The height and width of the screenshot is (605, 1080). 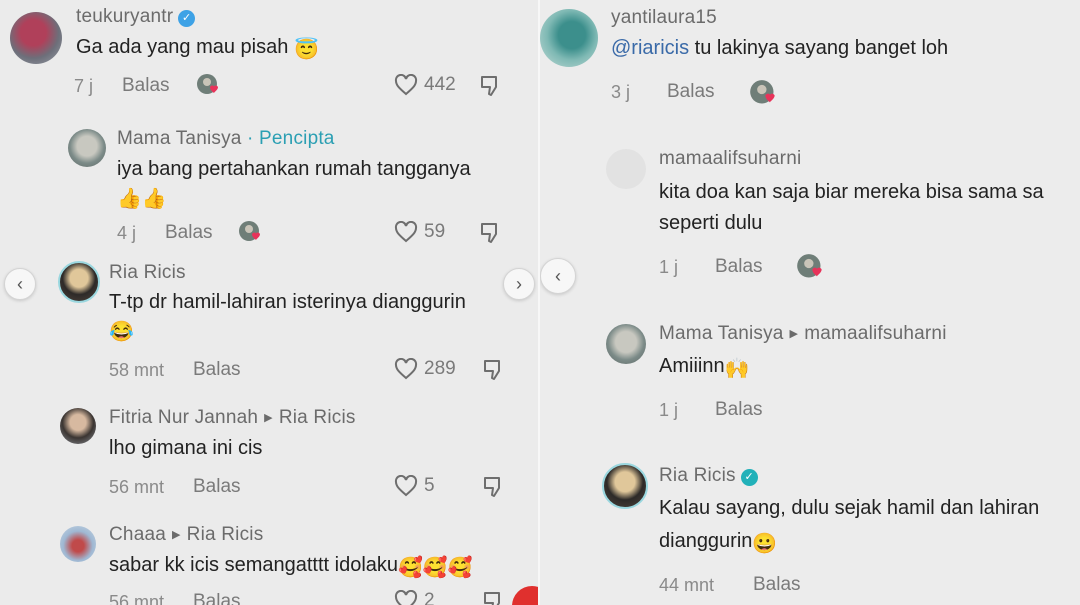 What do you see at coordinates (435, 231) in the screenshot?
I see `like-count: 59` at bounding box center [435, 231].